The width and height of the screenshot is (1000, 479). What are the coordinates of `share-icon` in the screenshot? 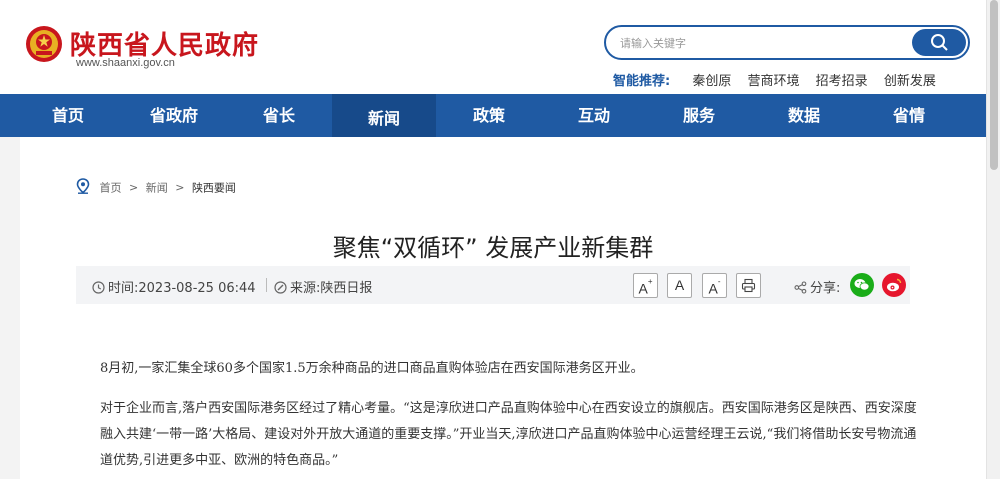 It's located at (800, 289).